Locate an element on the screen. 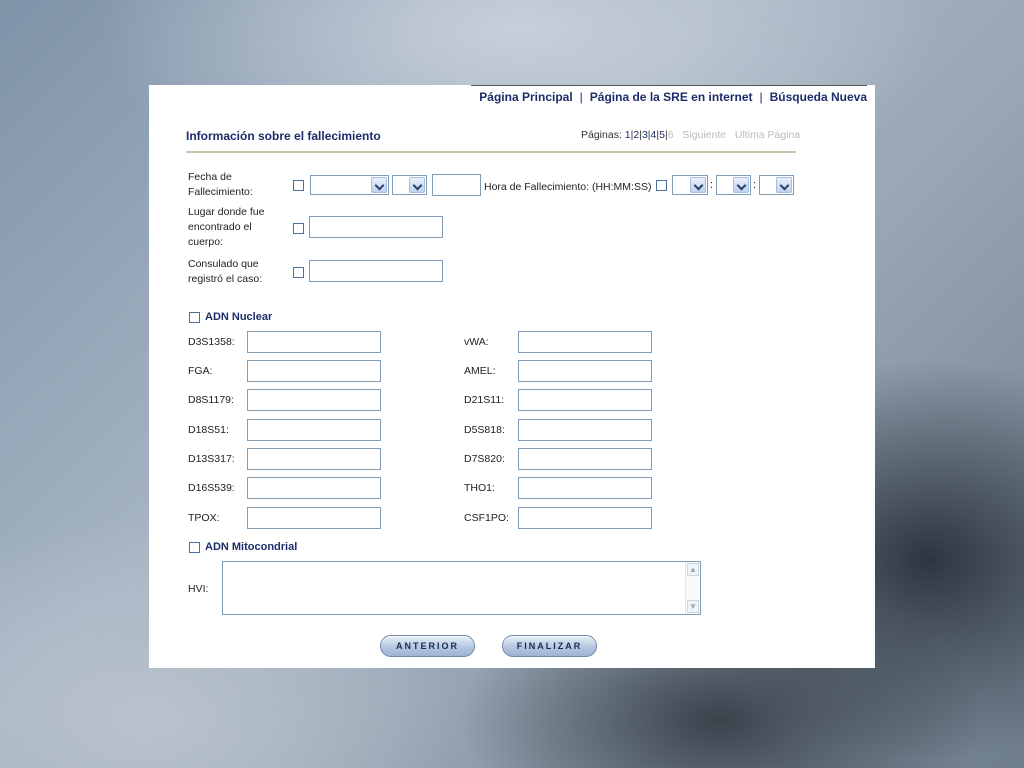 The width and height of the screenshot is (1024, 768). death-date-label: Fecha de Fallecimiento: is located at coordinates (220, 185).